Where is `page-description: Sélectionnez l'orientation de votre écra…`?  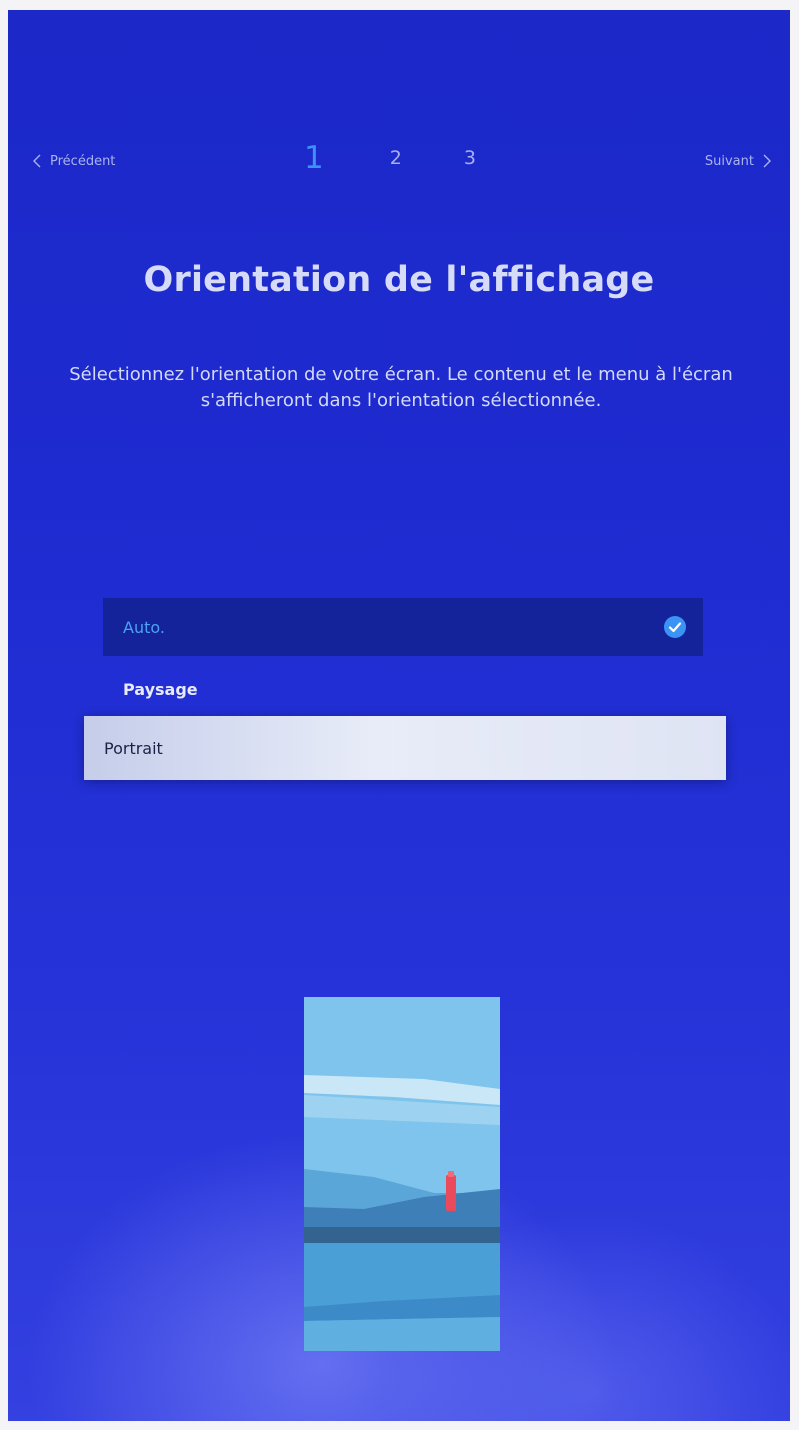 page-description: Sélectionnez l'orientation de votre écra… is located at coordinates (401, 387).